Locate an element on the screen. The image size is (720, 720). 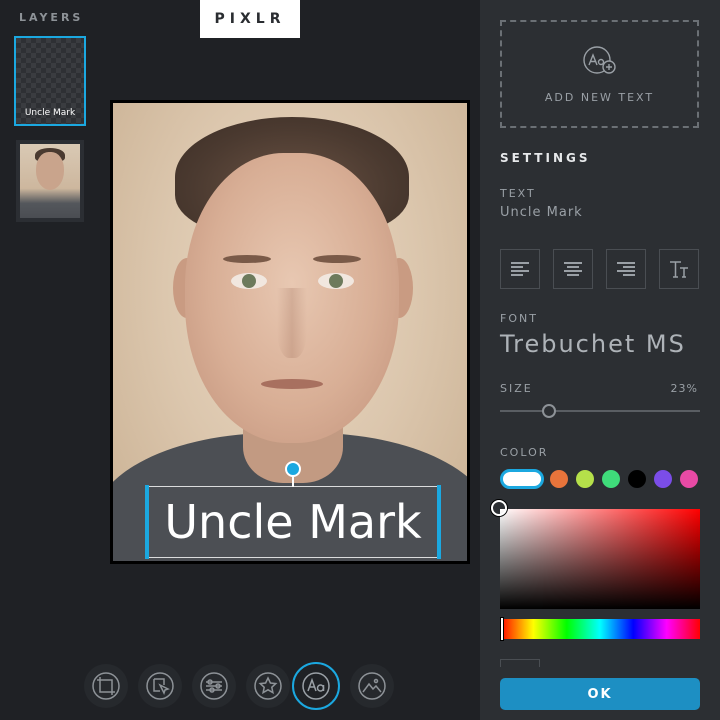
layer-thumb-photo is located at coordinates (50, 181).